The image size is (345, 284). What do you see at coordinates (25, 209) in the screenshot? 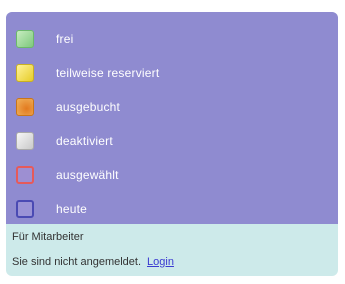
I see `blue-outline-square-icon` at bounding box center [25, 209].